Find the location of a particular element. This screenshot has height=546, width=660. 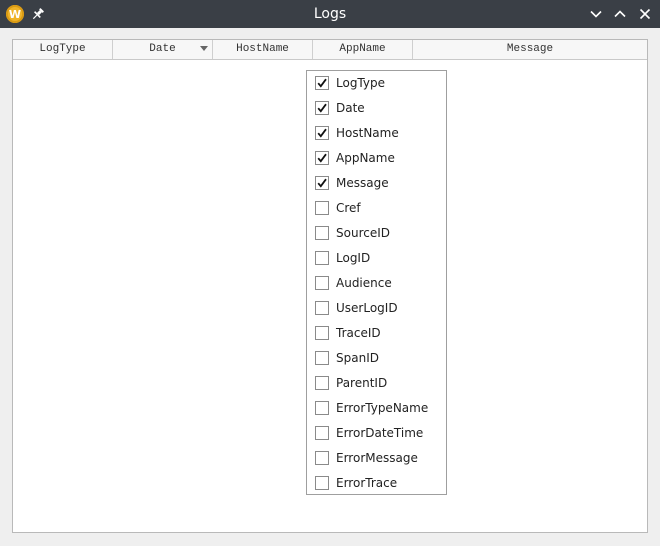

column-option: Message is located at coordinates (377, 183).